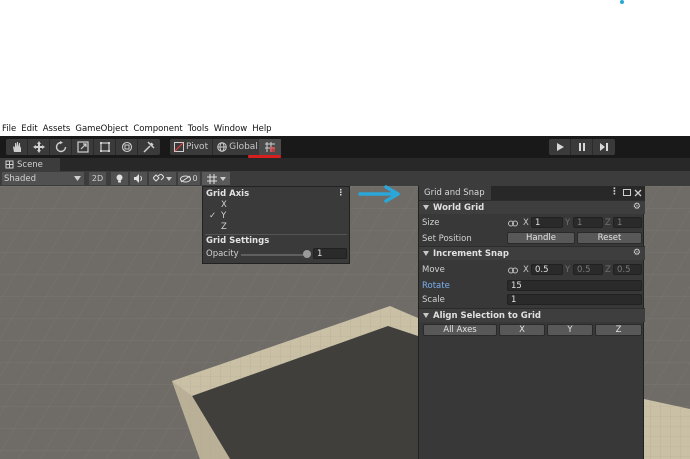  I want to click on move-x-label: X, so click(526, 270).